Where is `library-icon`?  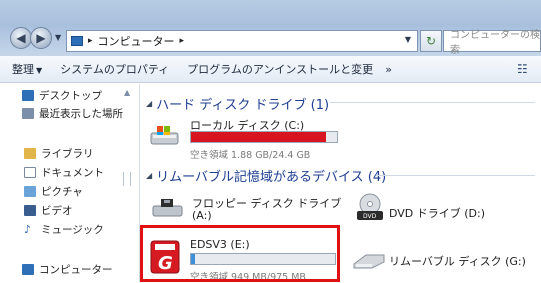
library-icon is located at coordinates (30, 153).